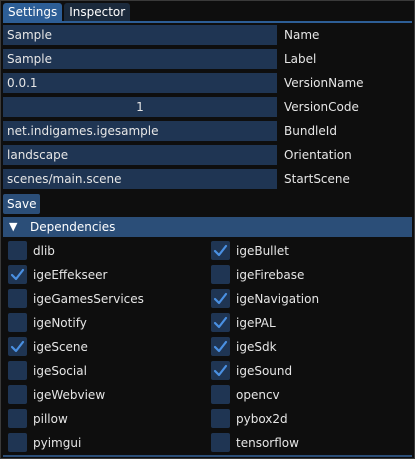 This screenshot has width=415, height=459. Describe the element at coordinates (262, 419) in the screenshot. I see `dependency-label: pybox2d` at that location.